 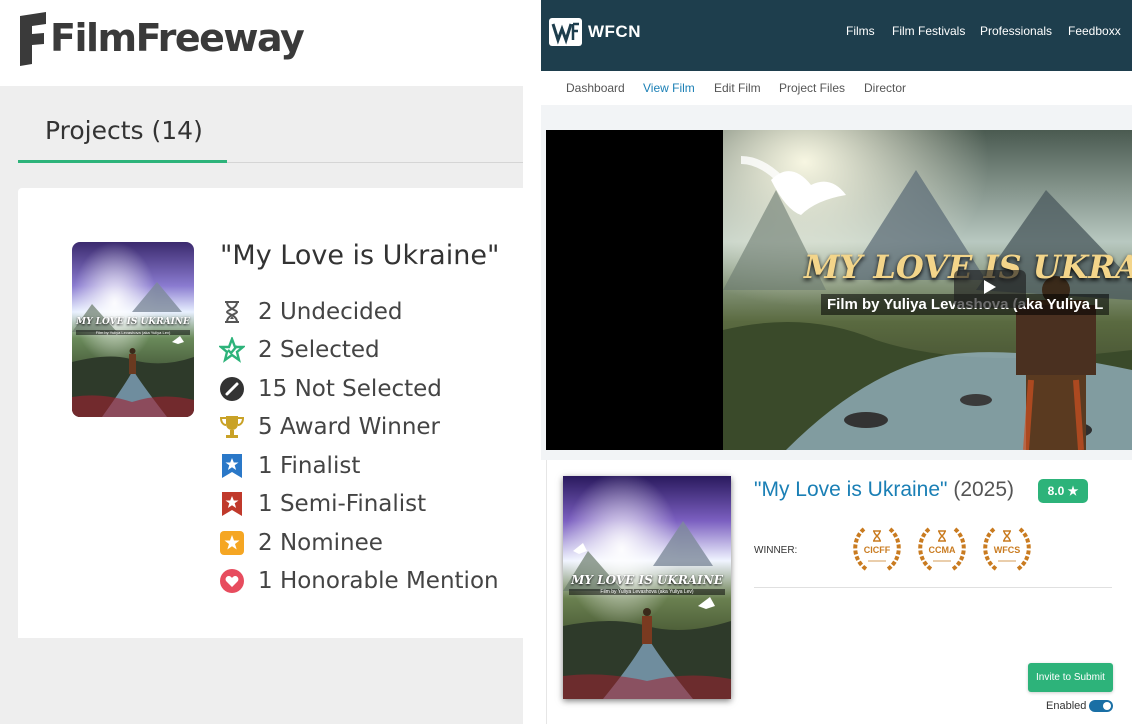 What do you see at coordinates (1066, 706) in the screenshot?
I see `enabled-label: Enabled` at bounding box center [1066, 706].